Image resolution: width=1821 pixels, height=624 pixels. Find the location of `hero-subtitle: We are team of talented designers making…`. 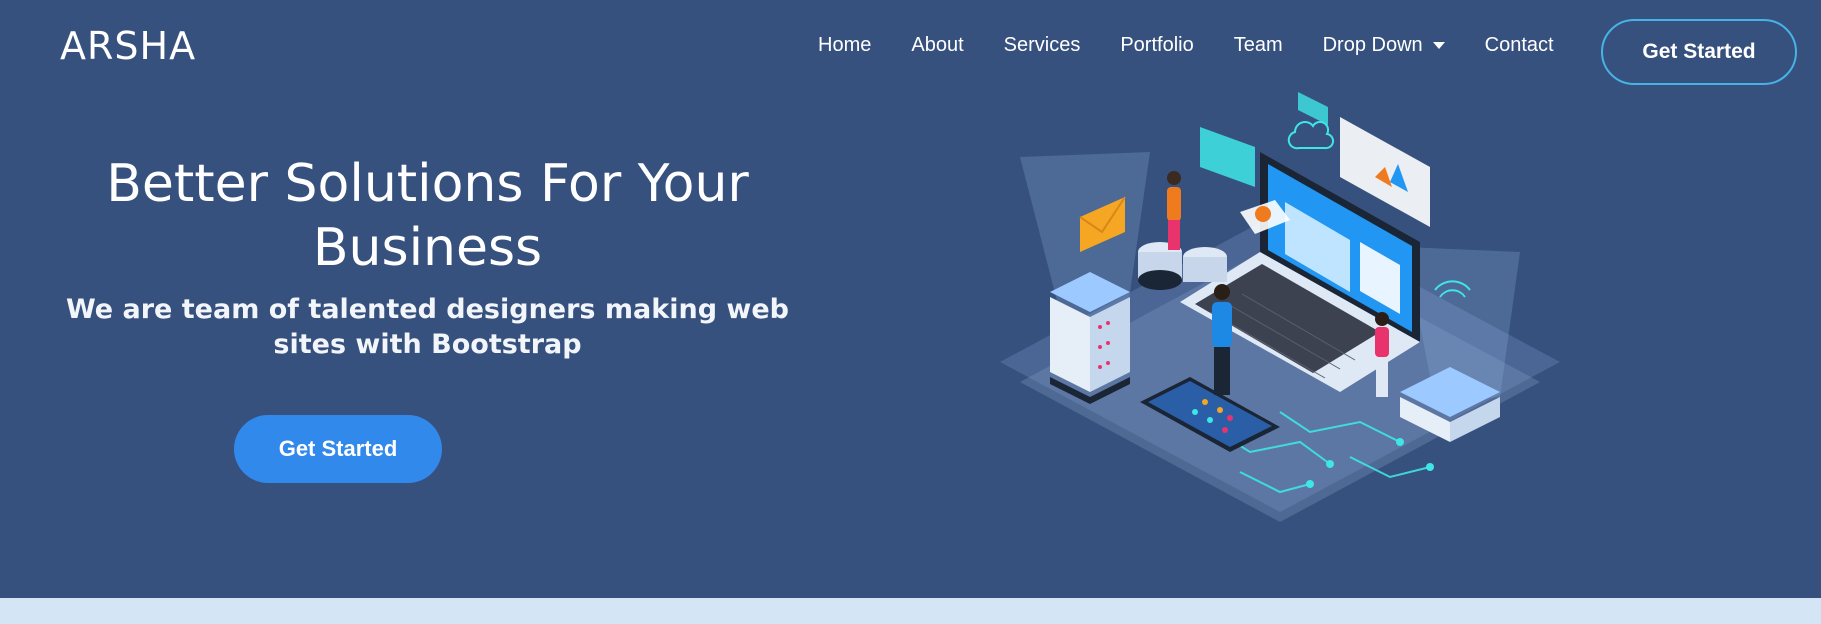

hero-subtitle: We are team of talented designers making… is located at coordinates (427, 327).